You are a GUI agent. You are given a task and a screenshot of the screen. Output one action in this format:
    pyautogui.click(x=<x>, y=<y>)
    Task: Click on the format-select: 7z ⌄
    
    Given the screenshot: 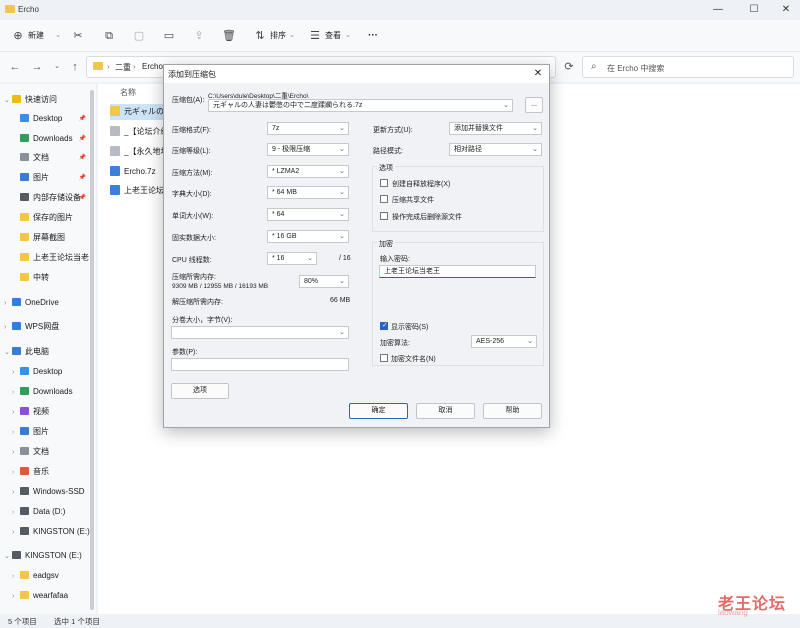 What is the action you would take?
    pyautogui.click(x=308, y=128)
    